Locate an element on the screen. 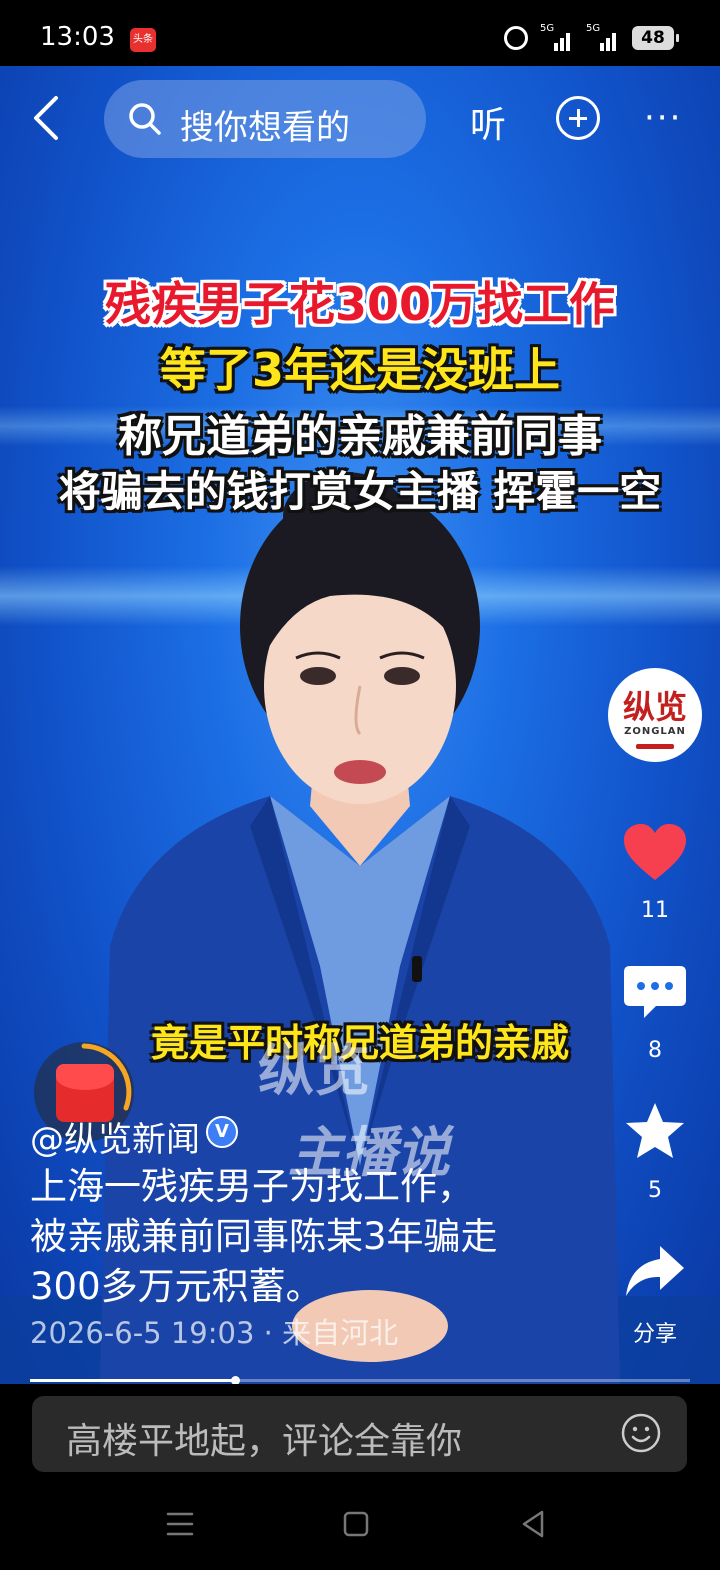 Image resolution: width=720 pixels, height=1570 pixels. favorite-button is located at coordinates (655, 1131).